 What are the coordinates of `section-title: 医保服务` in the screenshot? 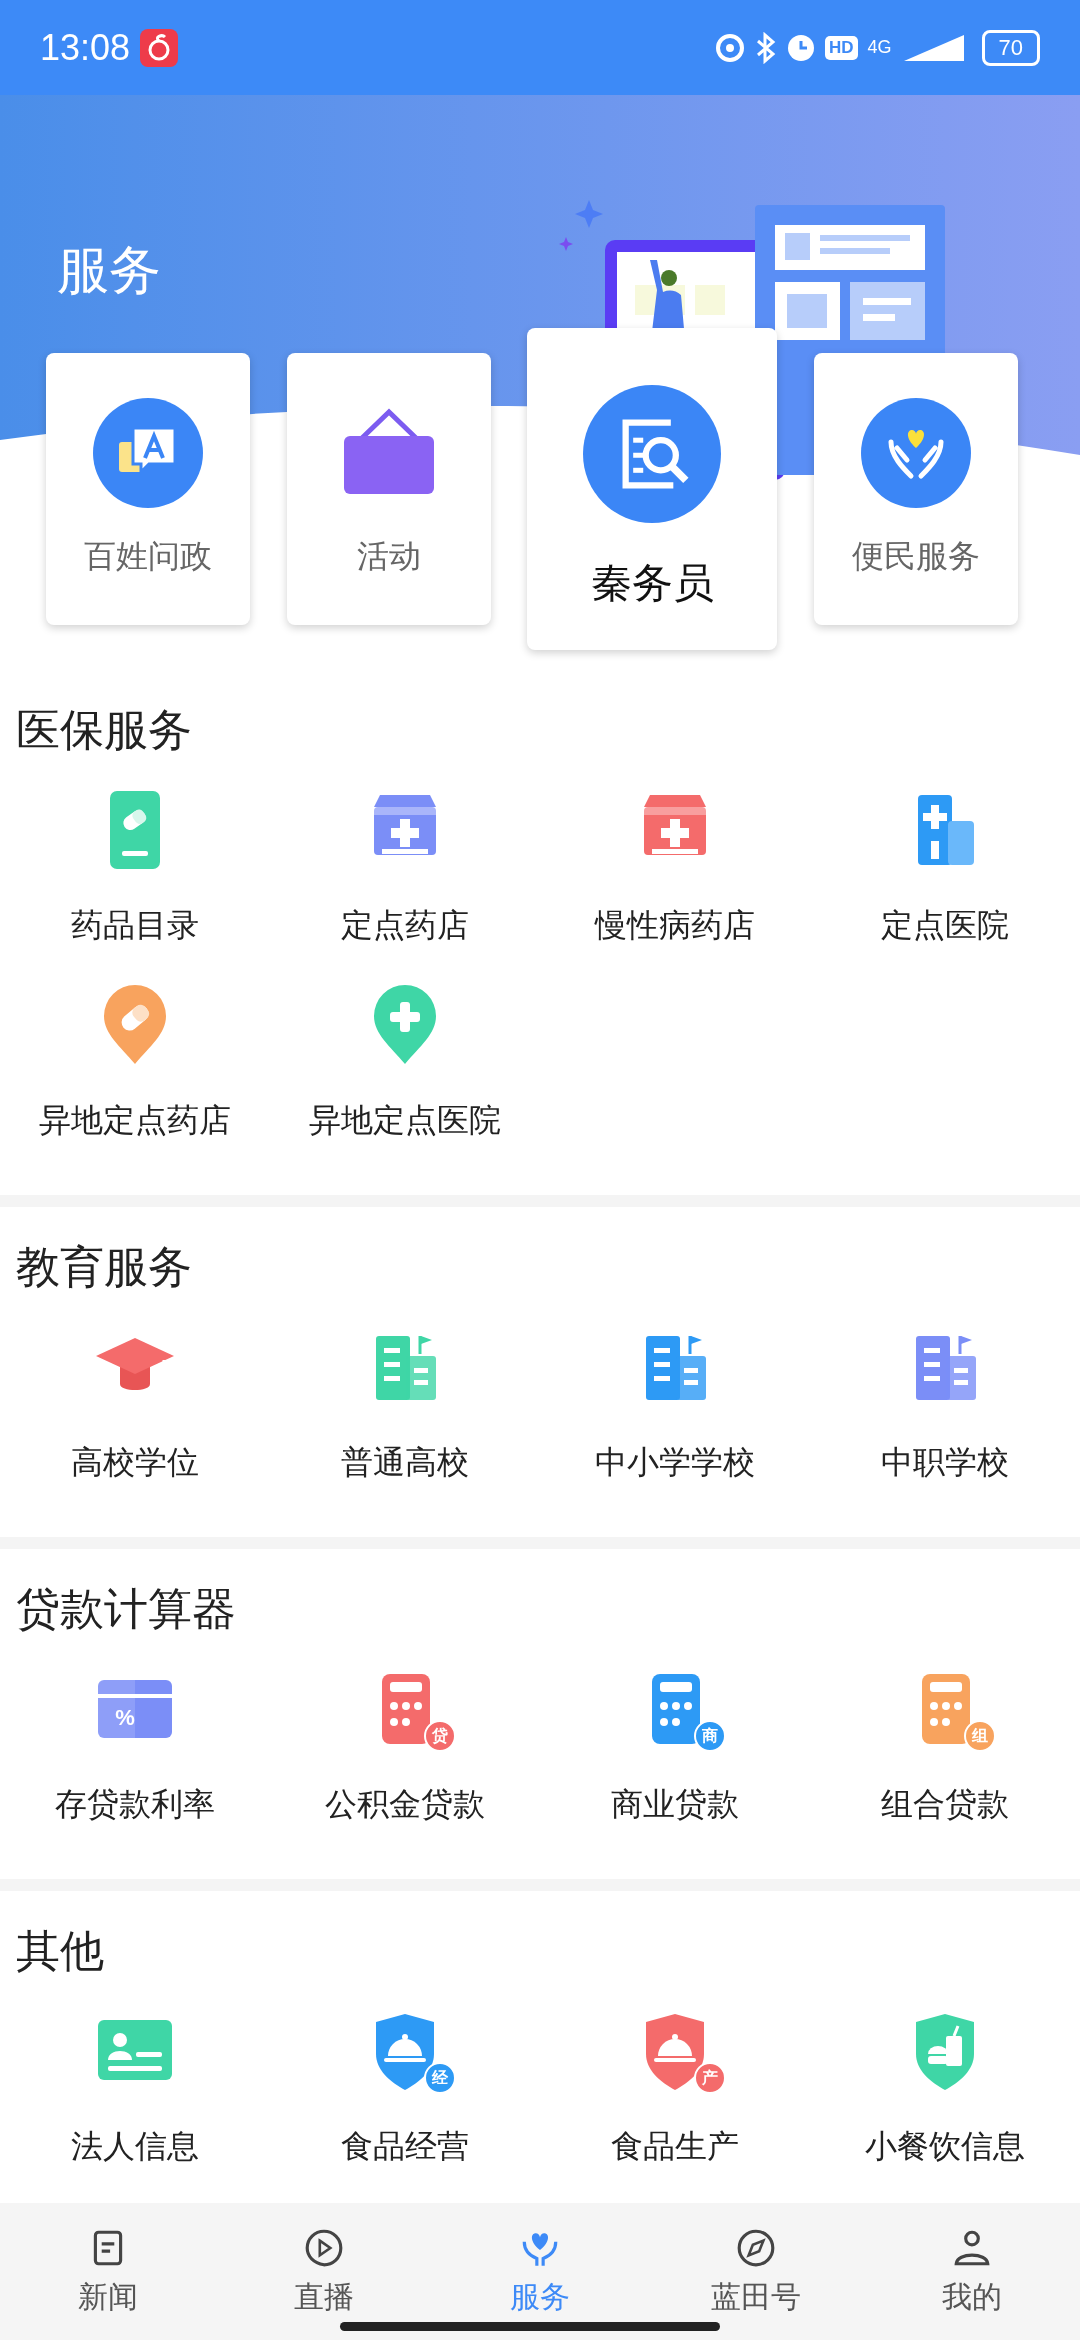 It's located at (104, 730).